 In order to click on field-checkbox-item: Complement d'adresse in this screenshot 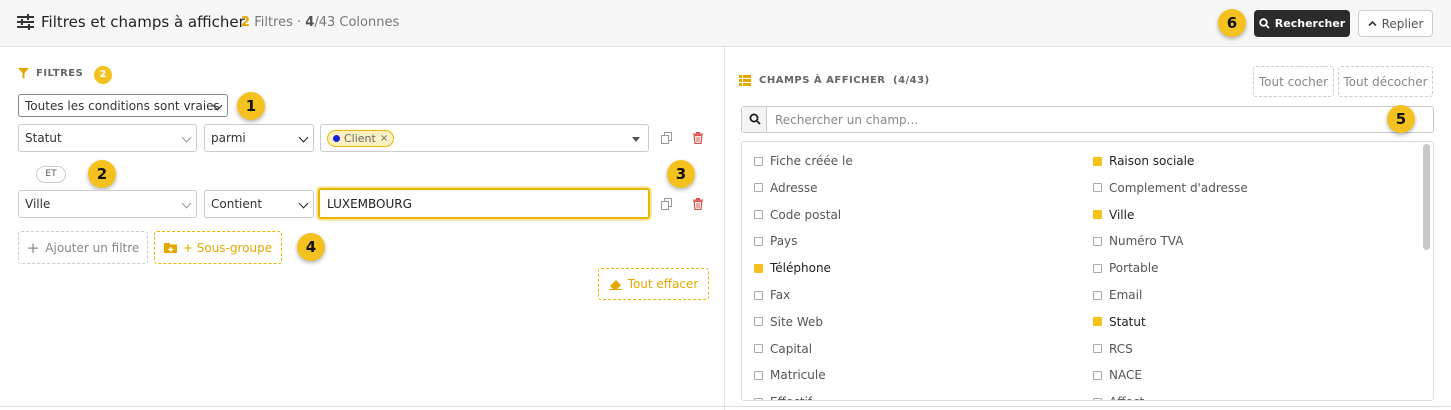, I will do `click(1170, 188)`.